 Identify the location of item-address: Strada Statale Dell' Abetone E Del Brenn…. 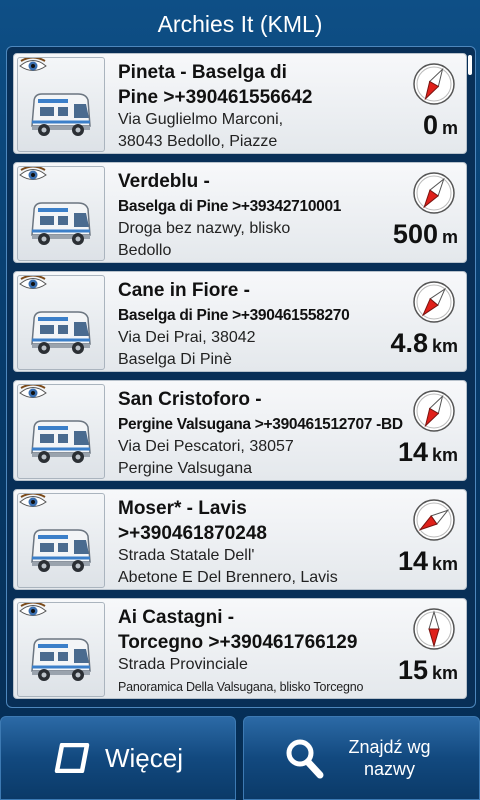
(228, 566).